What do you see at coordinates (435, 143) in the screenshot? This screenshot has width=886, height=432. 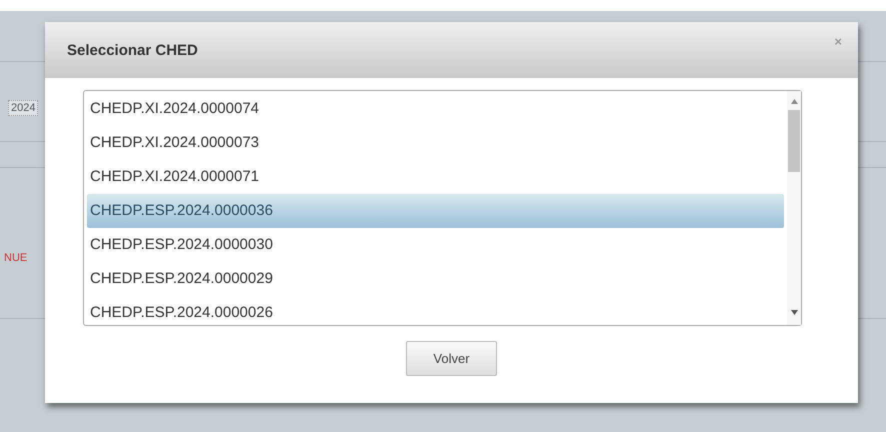 I see `list-option: CHEDP.XI.2024.0000073` at bounding box center [435, 143].